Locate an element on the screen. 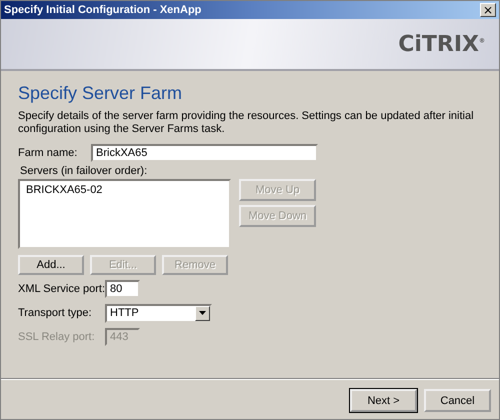  footer-button: Next > is located at coordinates (383, 400).